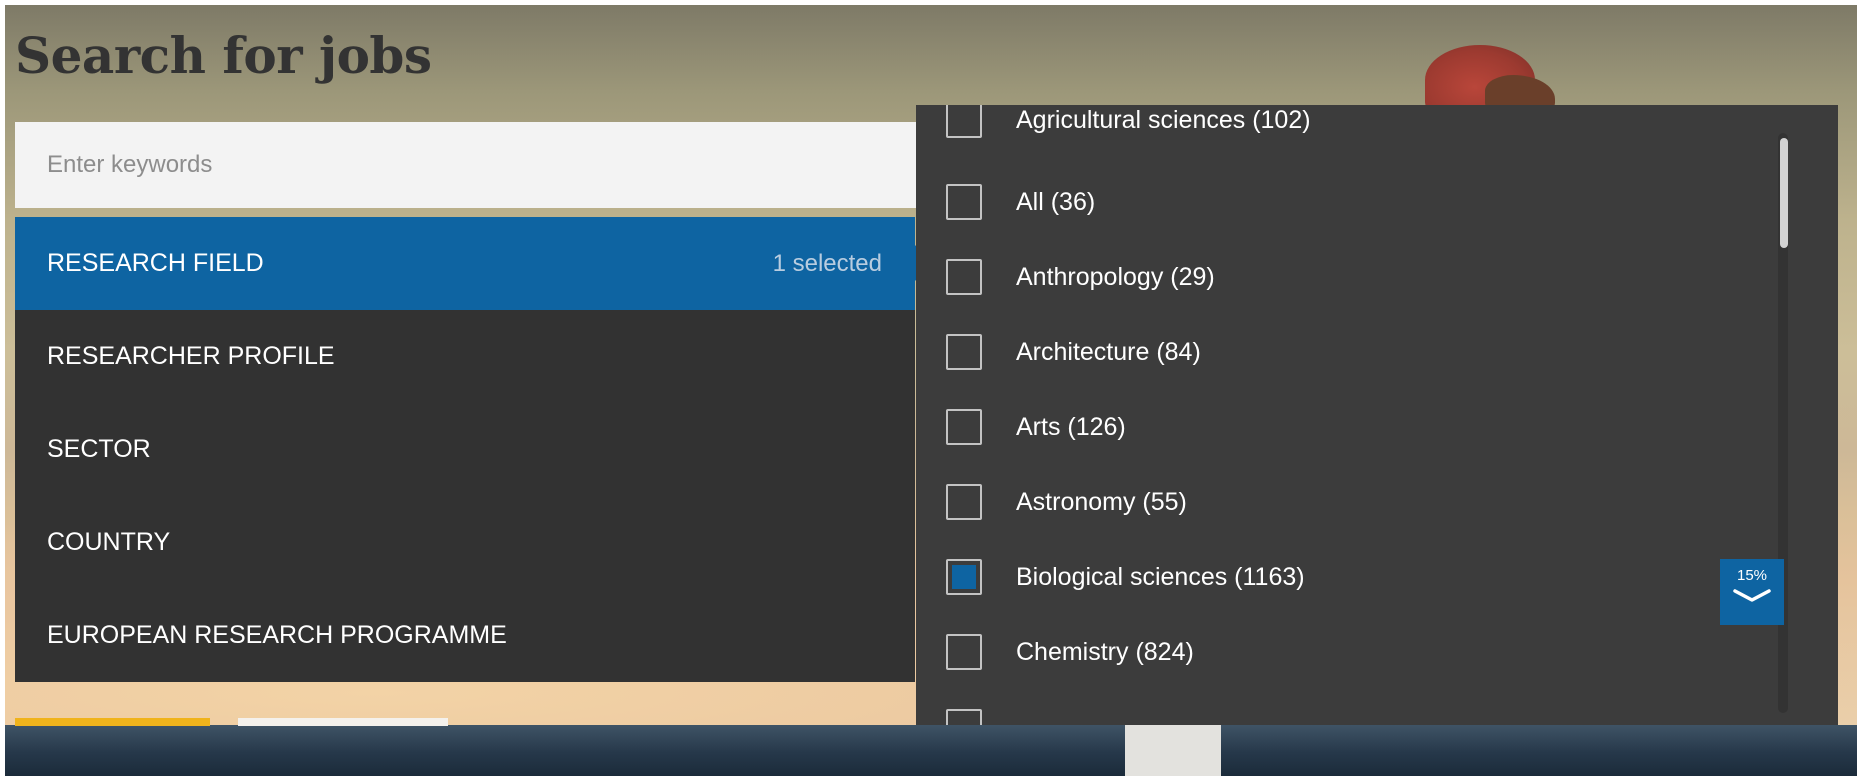  Describe the element at coordinates (1101, 501) in the screenshot. I see `option-label: Astronomy (55)` at that location.